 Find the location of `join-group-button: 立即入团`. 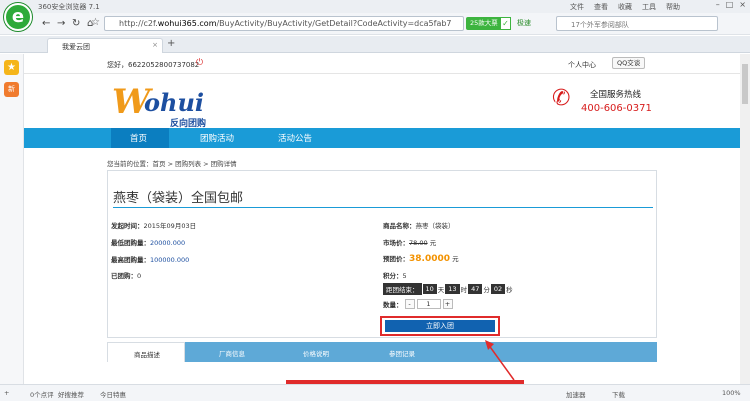

join-group-button: 立即入团 is located at coordinates (440, 326).